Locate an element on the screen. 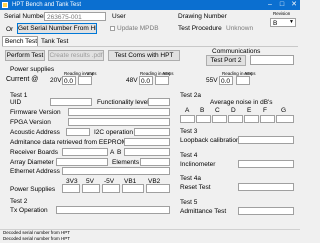 This screenshot has height=243, width=320. fpga-version-label: FPGA Version is located at coordinates (30, 122).